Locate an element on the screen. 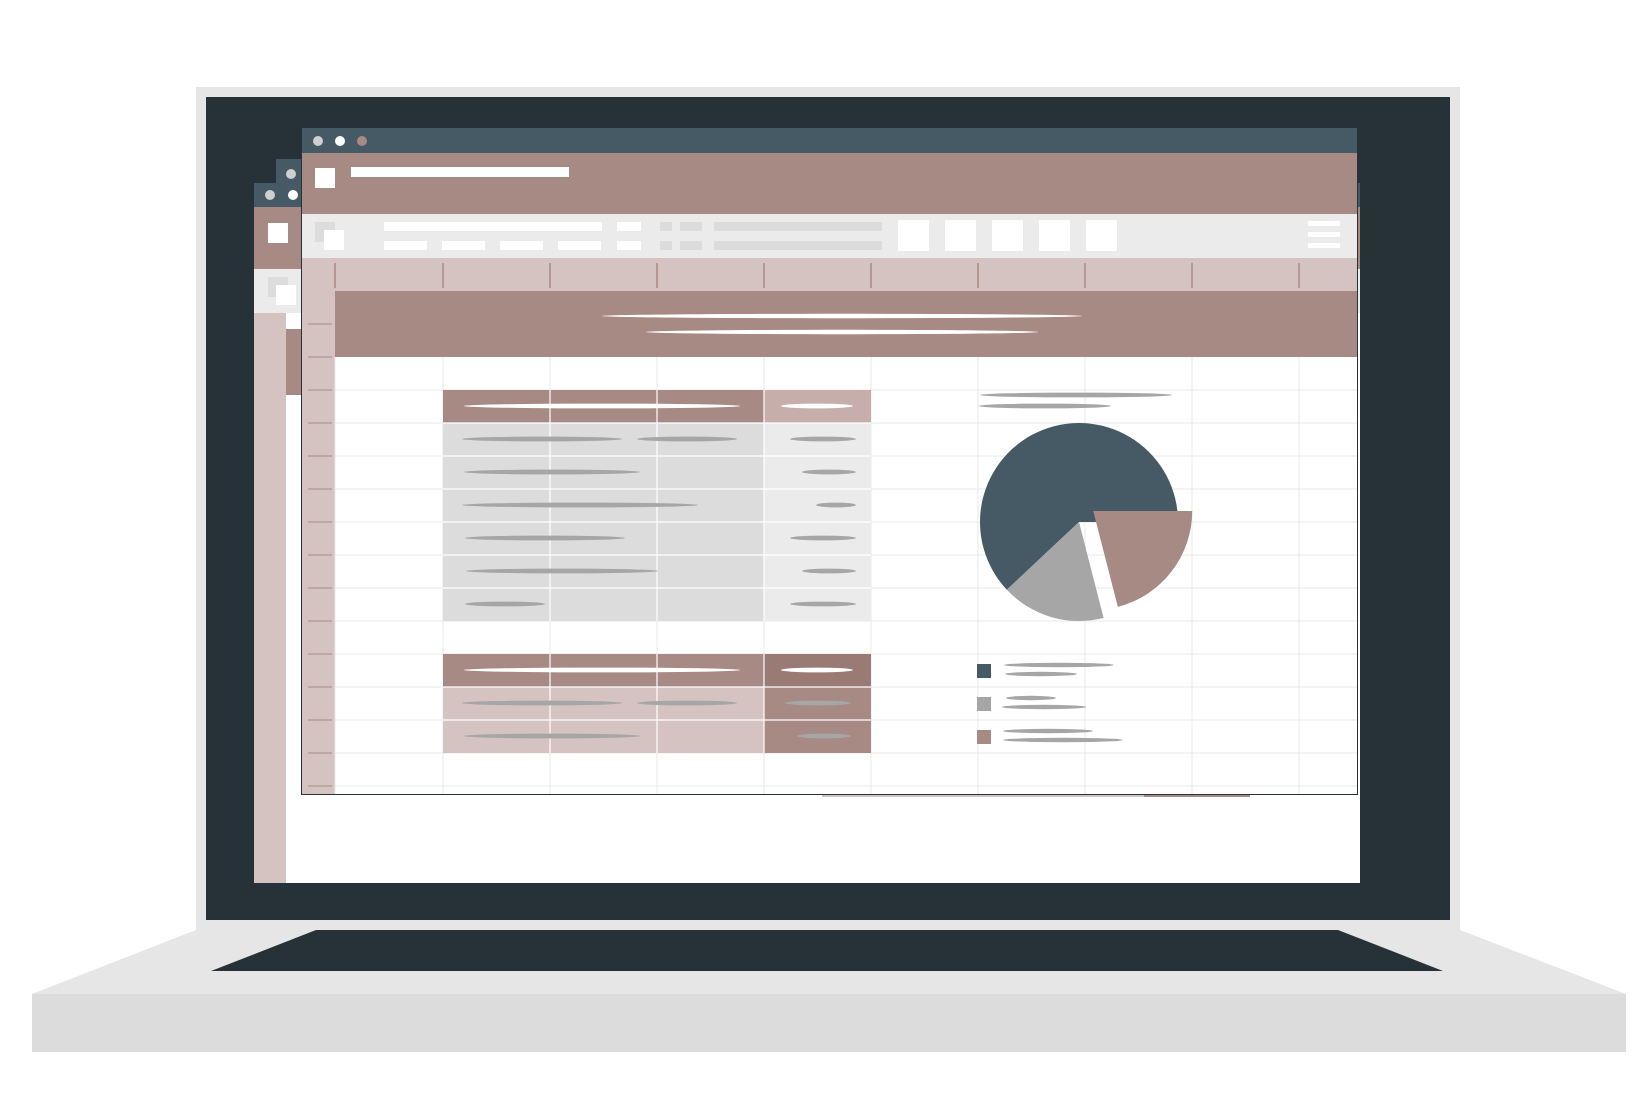  chart-subtitle-placeholder is located at coordinates (1045, 406).